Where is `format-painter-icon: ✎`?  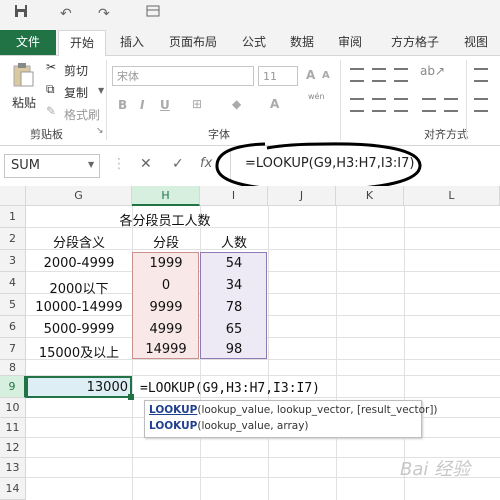 format-painter-icon: ✎ is located at coordinates (51, 111).